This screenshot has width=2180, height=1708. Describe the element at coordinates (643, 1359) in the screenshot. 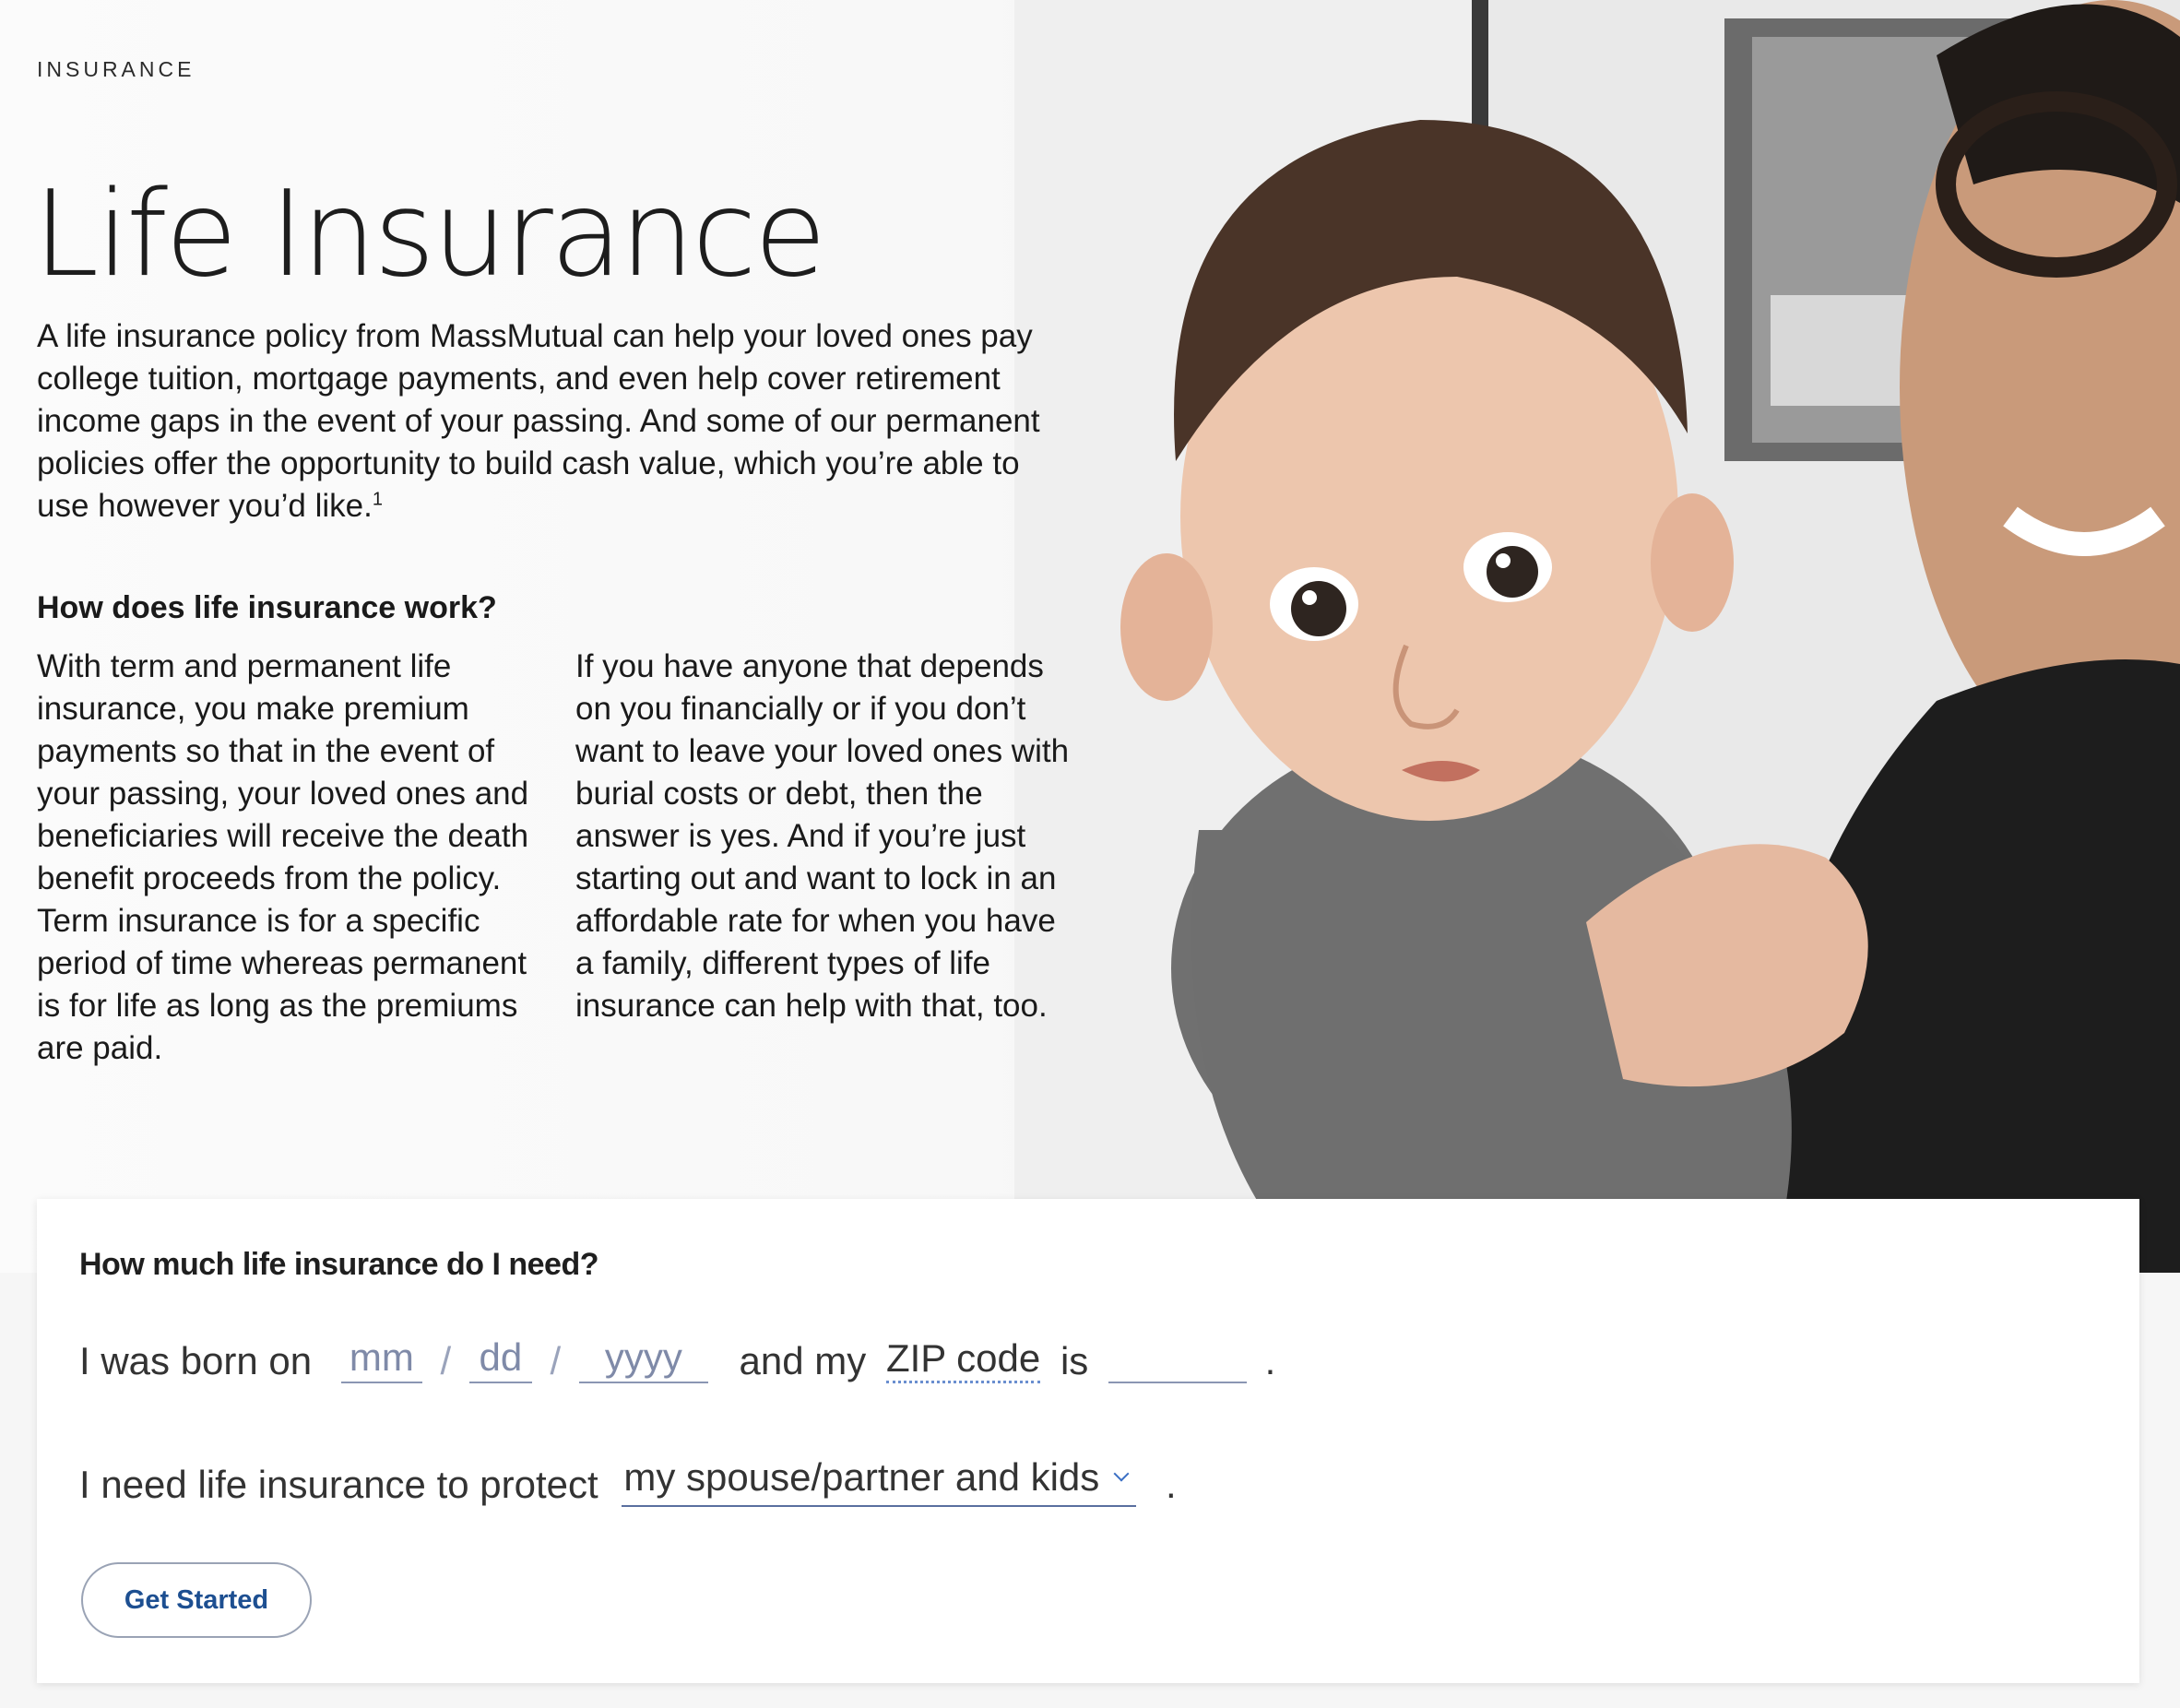

I see `birth-year-input: yyyy` at that location.